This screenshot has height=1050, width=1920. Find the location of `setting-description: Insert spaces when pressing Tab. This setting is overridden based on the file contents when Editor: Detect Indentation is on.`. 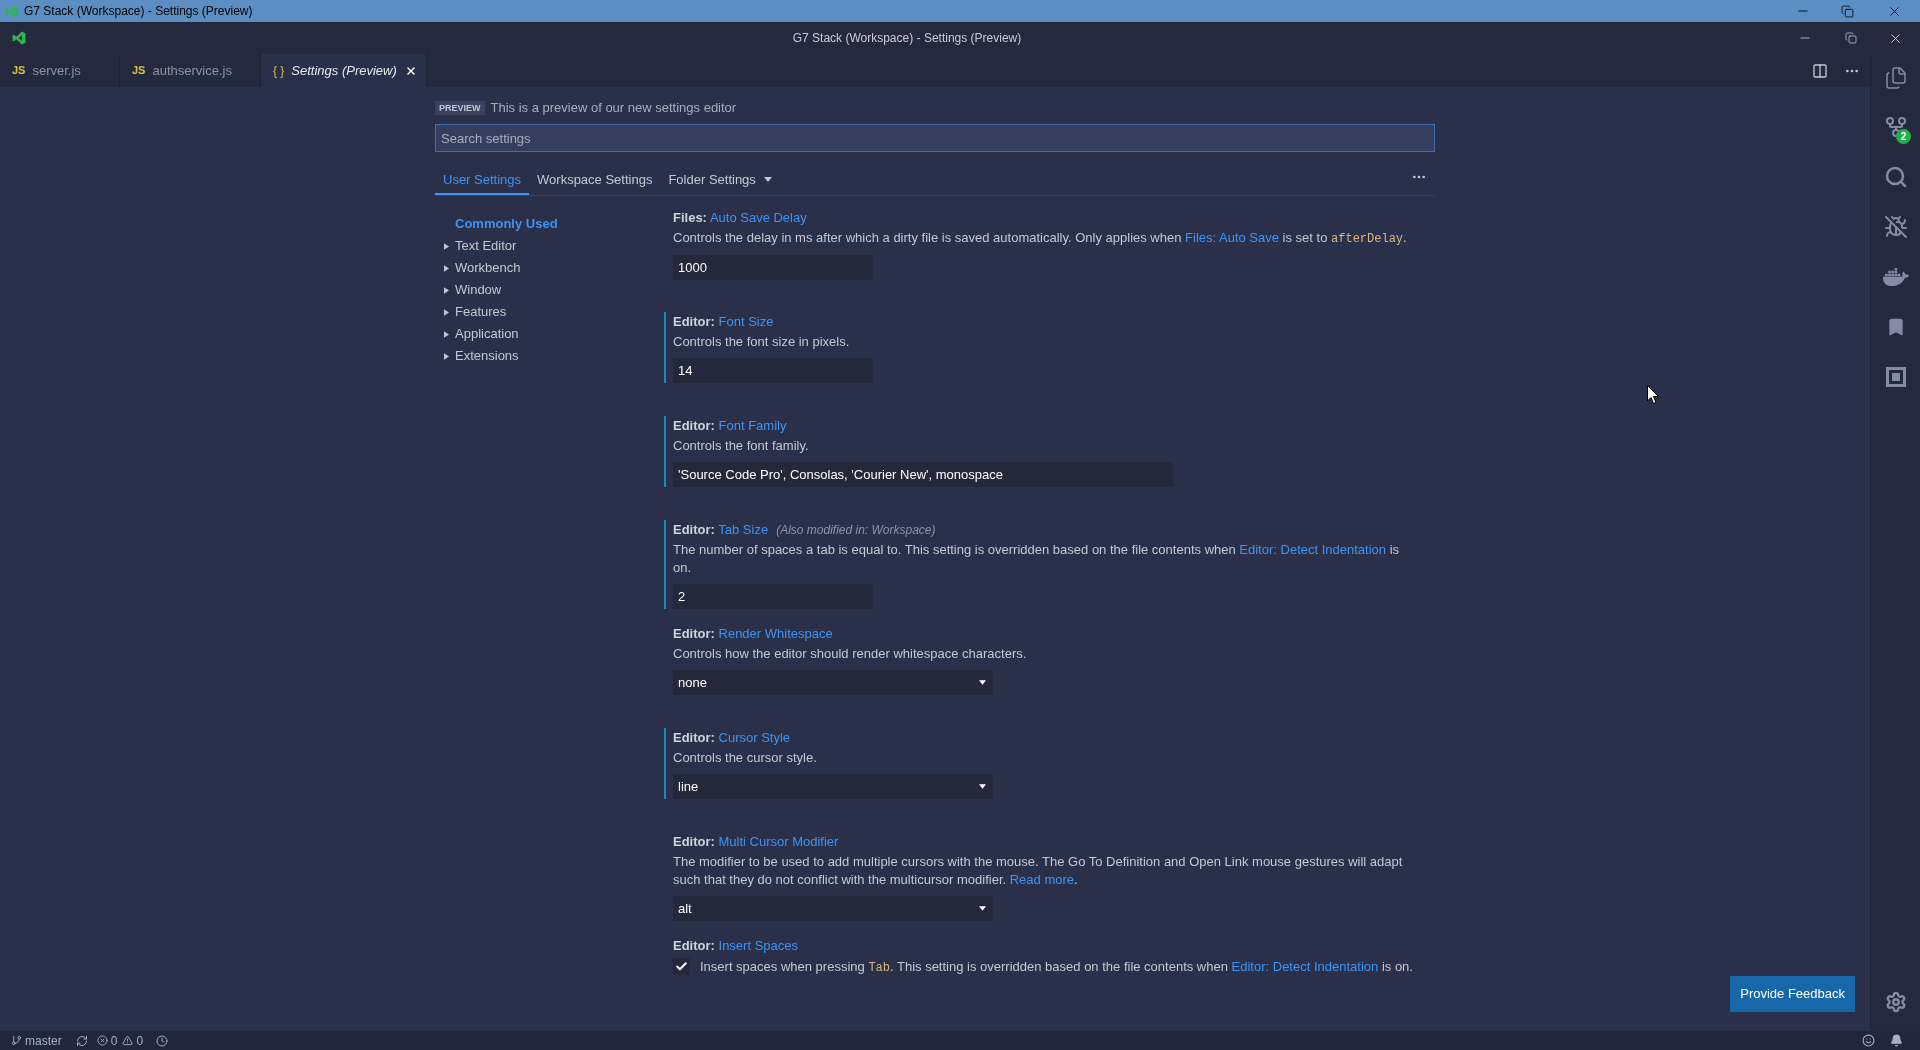

setting-description: Insert spaces when pressing Tab. This setting is overridden based on the file contents when Editor: Detect Indentation is on. is located at coordinates (1056, 967).